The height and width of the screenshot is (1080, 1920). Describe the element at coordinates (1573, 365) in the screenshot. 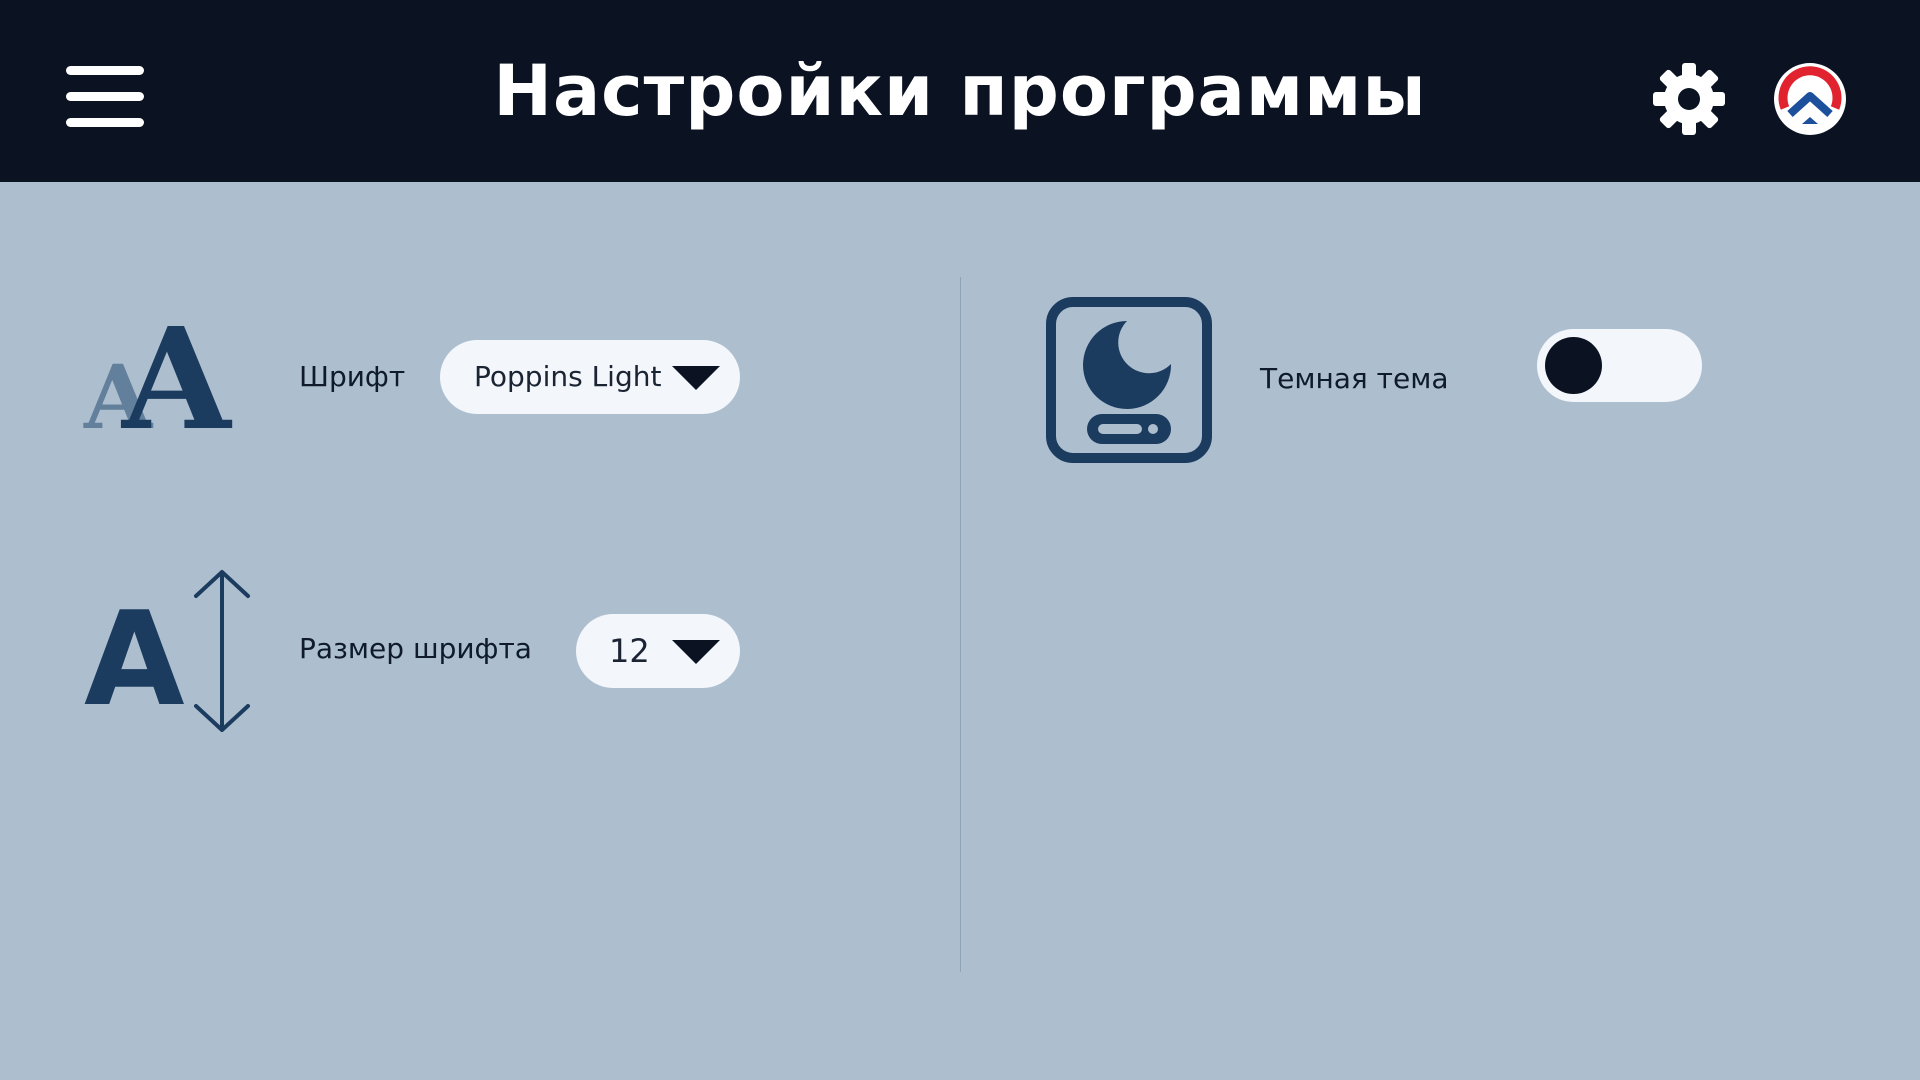

I see `toggle-knob` at that location.